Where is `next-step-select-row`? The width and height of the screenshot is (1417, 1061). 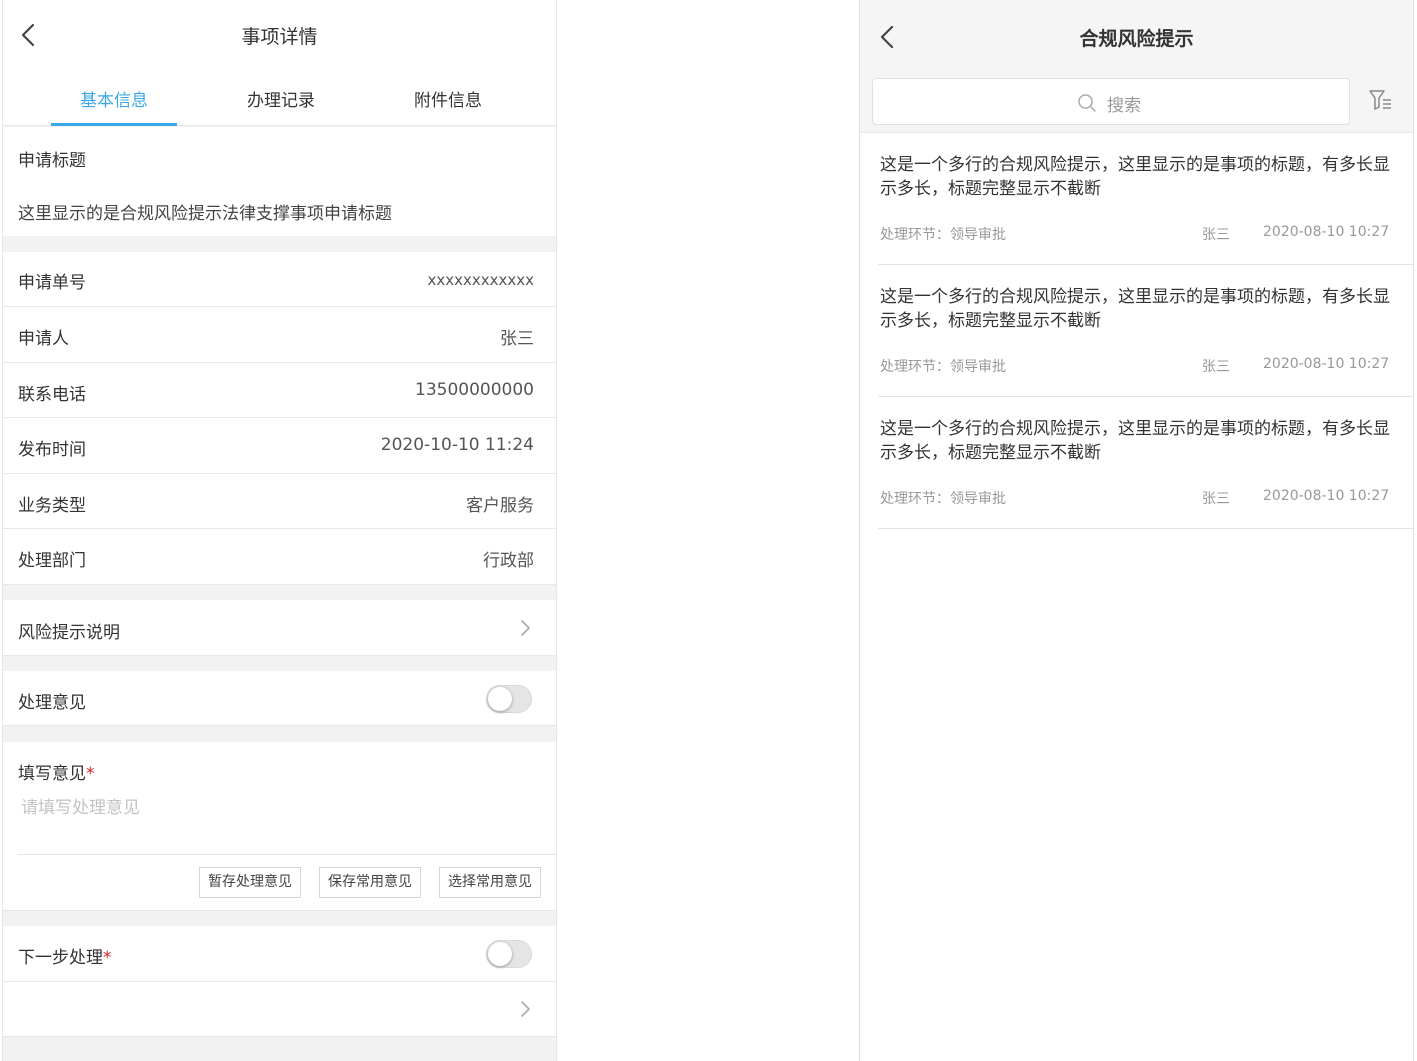 next-step-select-row is located at coordinates (279, 1009).